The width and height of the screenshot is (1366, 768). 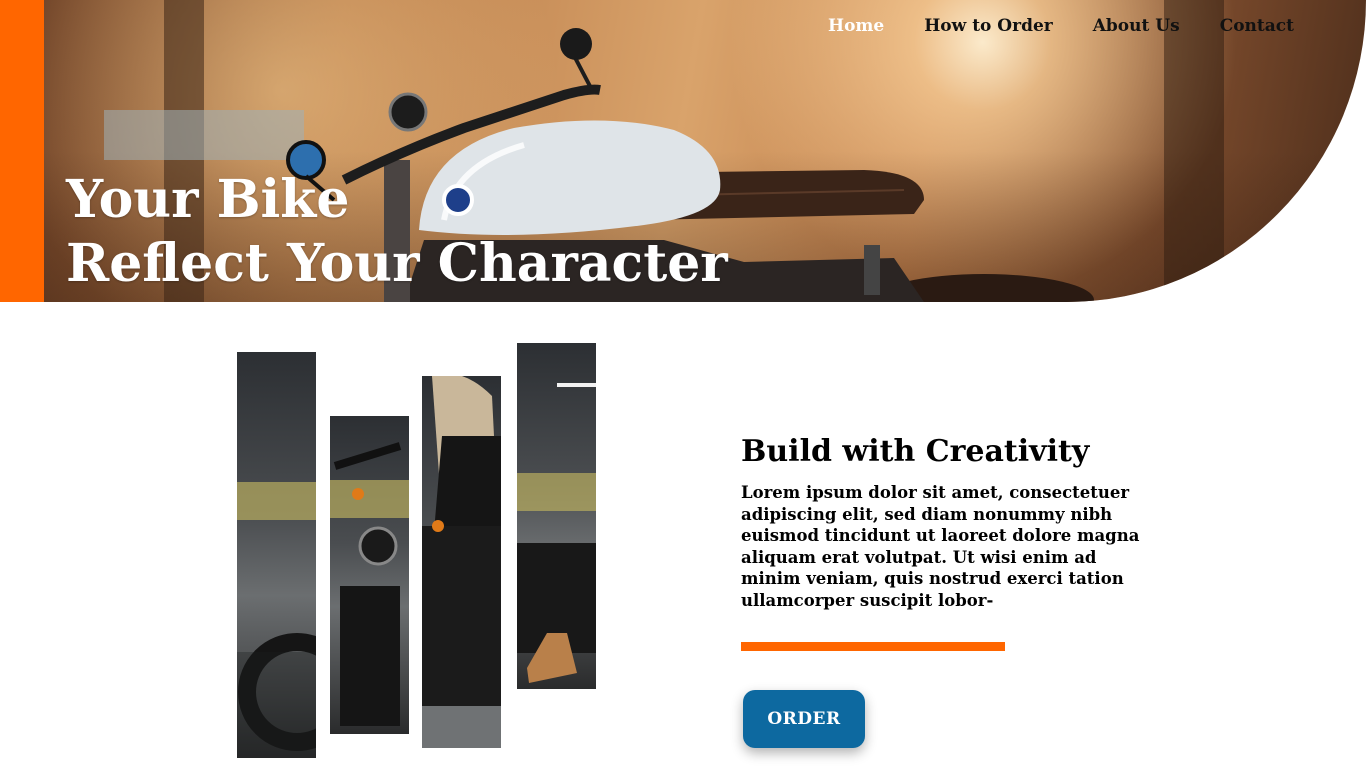 I want to click on nav-home: Home, so click(x=856, y=26).